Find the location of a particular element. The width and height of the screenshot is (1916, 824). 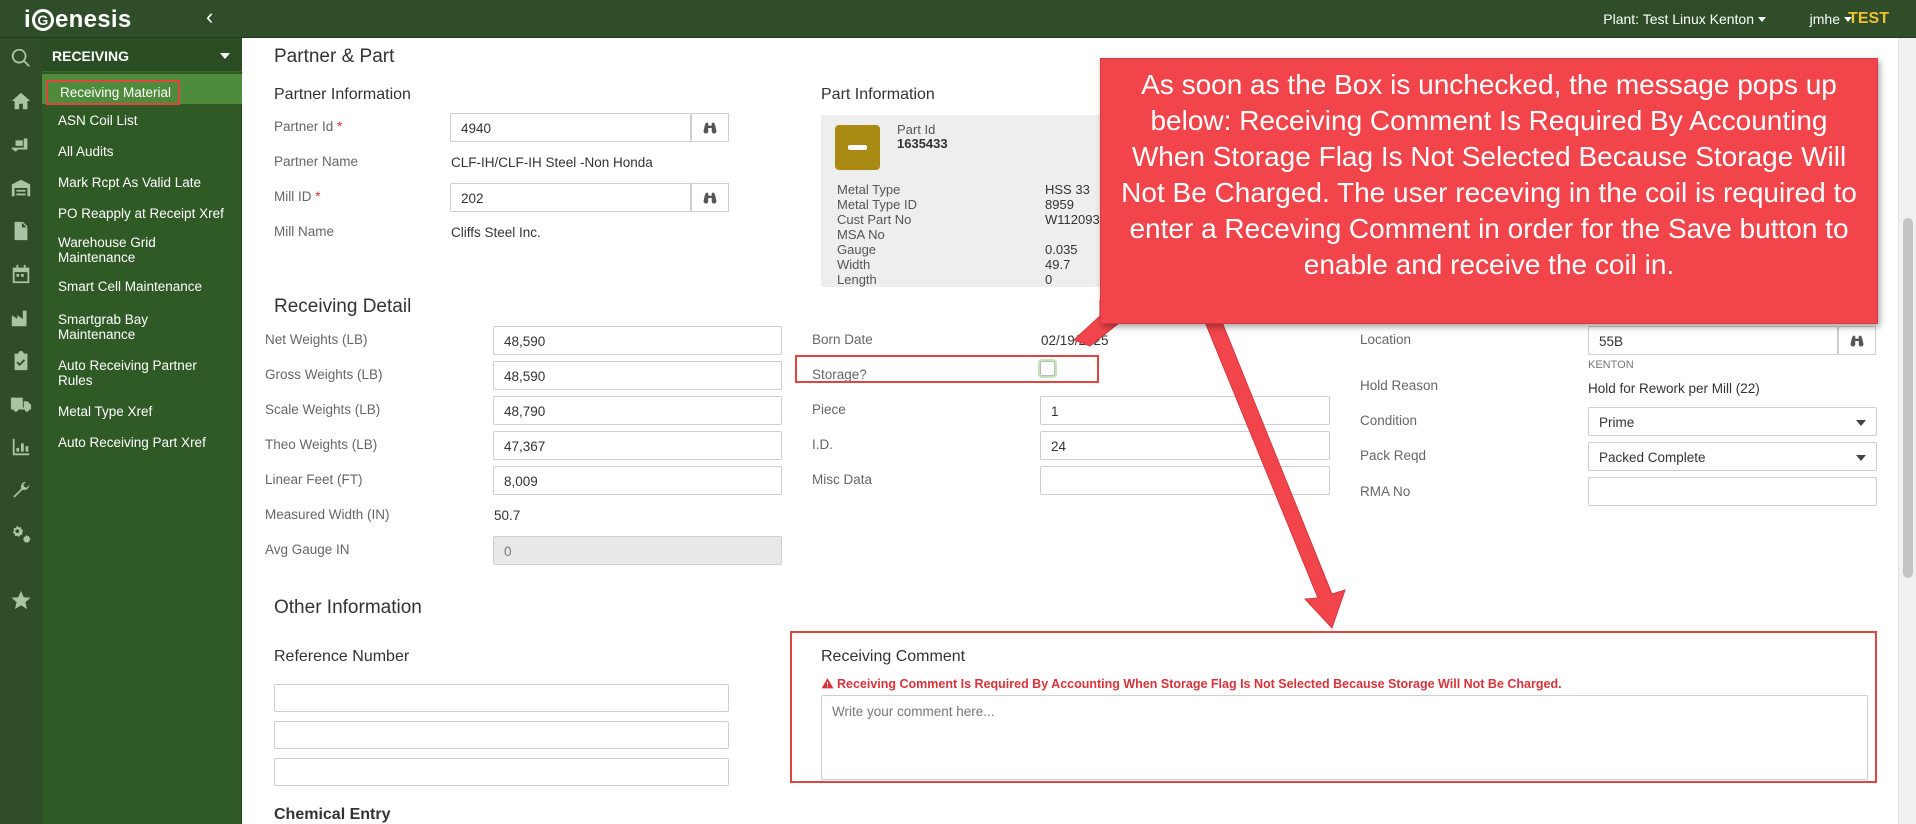

sidebar-section-receiving: RECEIVING is located at coordinates (142, 55).